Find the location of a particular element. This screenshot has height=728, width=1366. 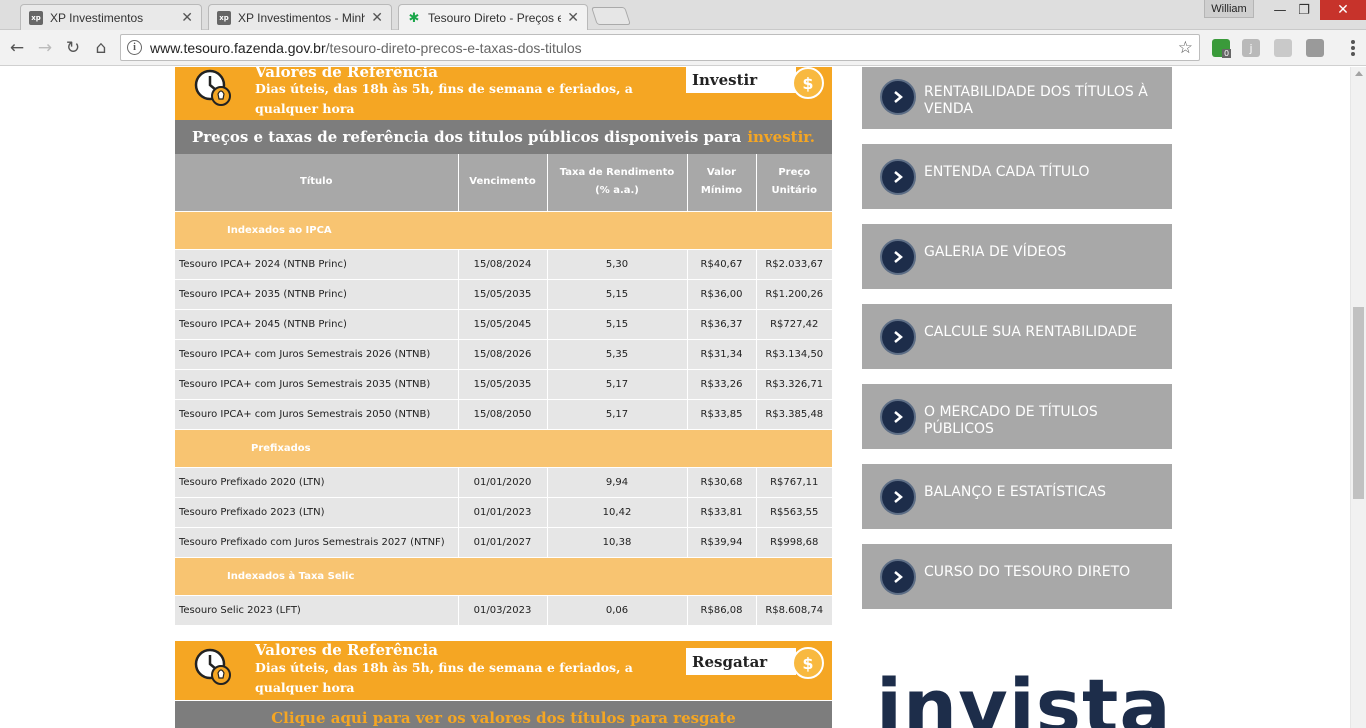

invest-button: Investir is located at coordinates (741, 80).